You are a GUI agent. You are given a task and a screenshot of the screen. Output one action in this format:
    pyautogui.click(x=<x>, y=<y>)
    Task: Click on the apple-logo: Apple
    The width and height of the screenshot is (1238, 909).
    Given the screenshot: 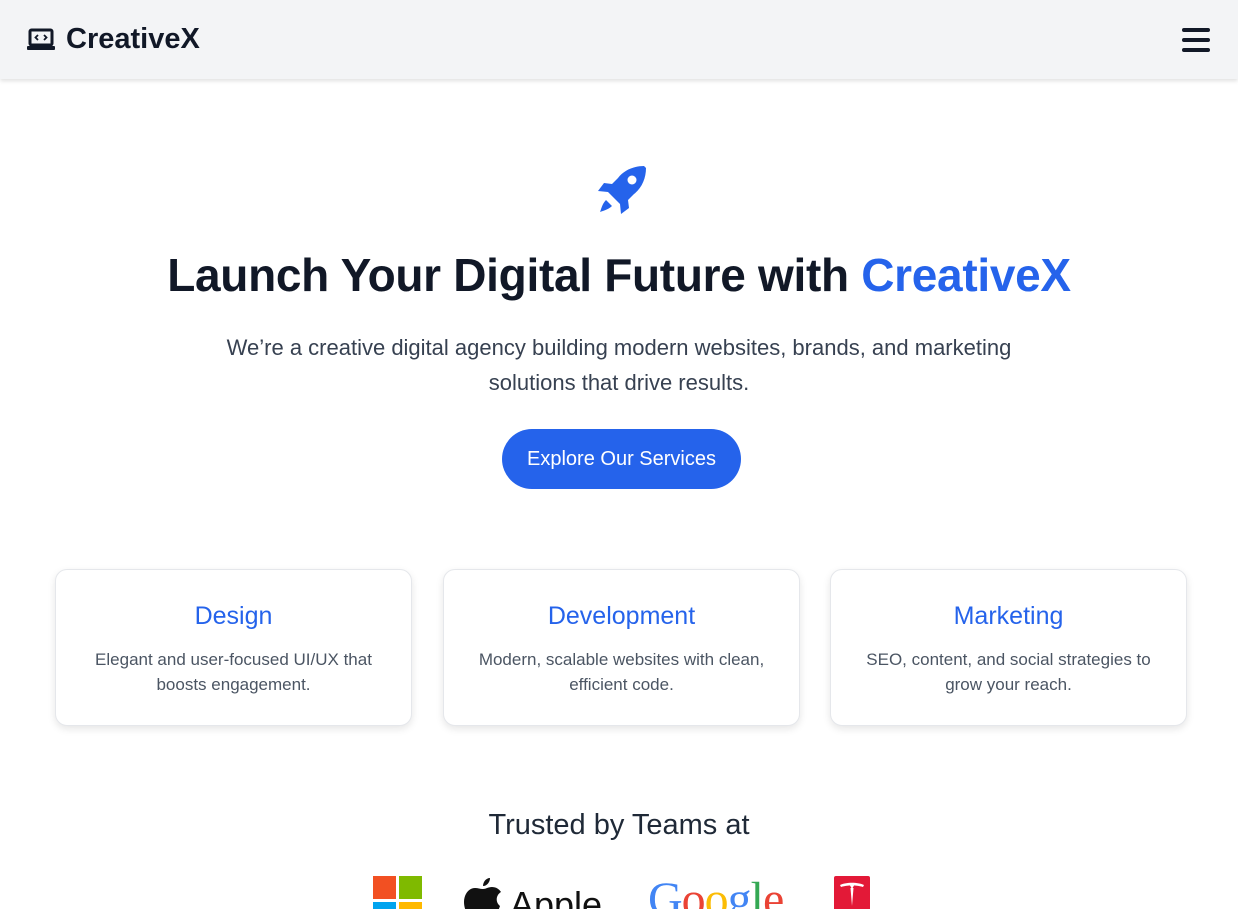 What is the action you would take?
    pyautogui.click(x=537, y=892)
    